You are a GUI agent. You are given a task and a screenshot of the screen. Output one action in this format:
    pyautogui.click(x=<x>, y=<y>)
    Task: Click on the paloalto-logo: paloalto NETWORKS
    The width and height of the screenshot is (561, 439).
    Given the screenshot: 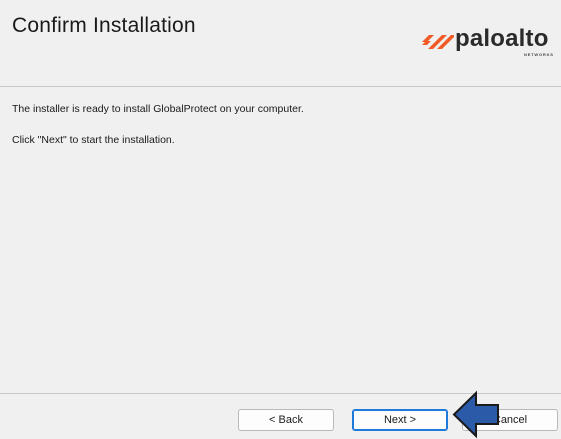 What is the action you would take?
    pyautogui.click(x=489, y=44)
    